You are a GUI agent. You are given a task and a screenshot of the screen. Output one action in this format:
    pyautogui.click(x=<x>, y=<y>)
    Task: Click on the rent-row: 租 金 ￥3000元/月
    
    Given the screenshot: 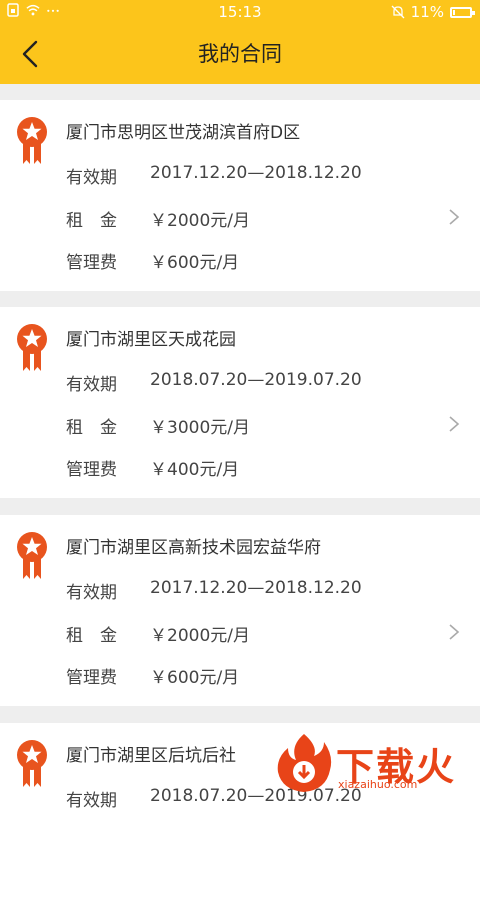 What is the action you would take?
    pyautogui.click(x=158, y=425)
    